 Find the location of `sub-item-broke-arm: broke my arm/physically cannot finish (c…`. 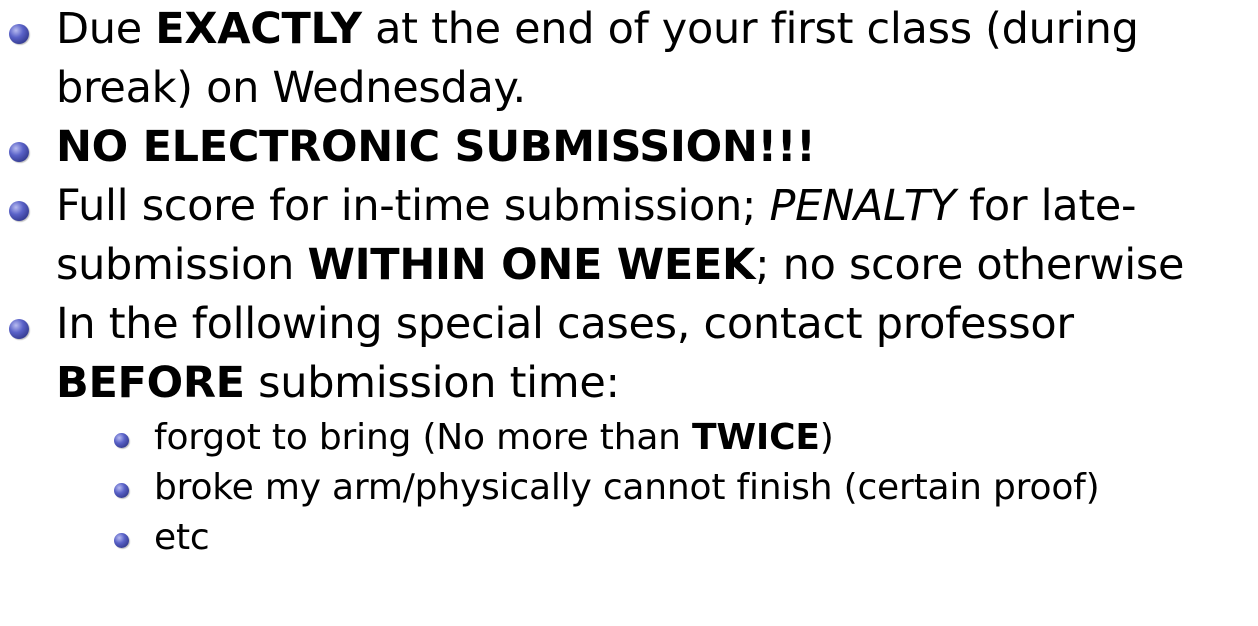

sub-item-broke-arm: broke my arm/physically cannot finish (c… is located at coordinates (678, 488).